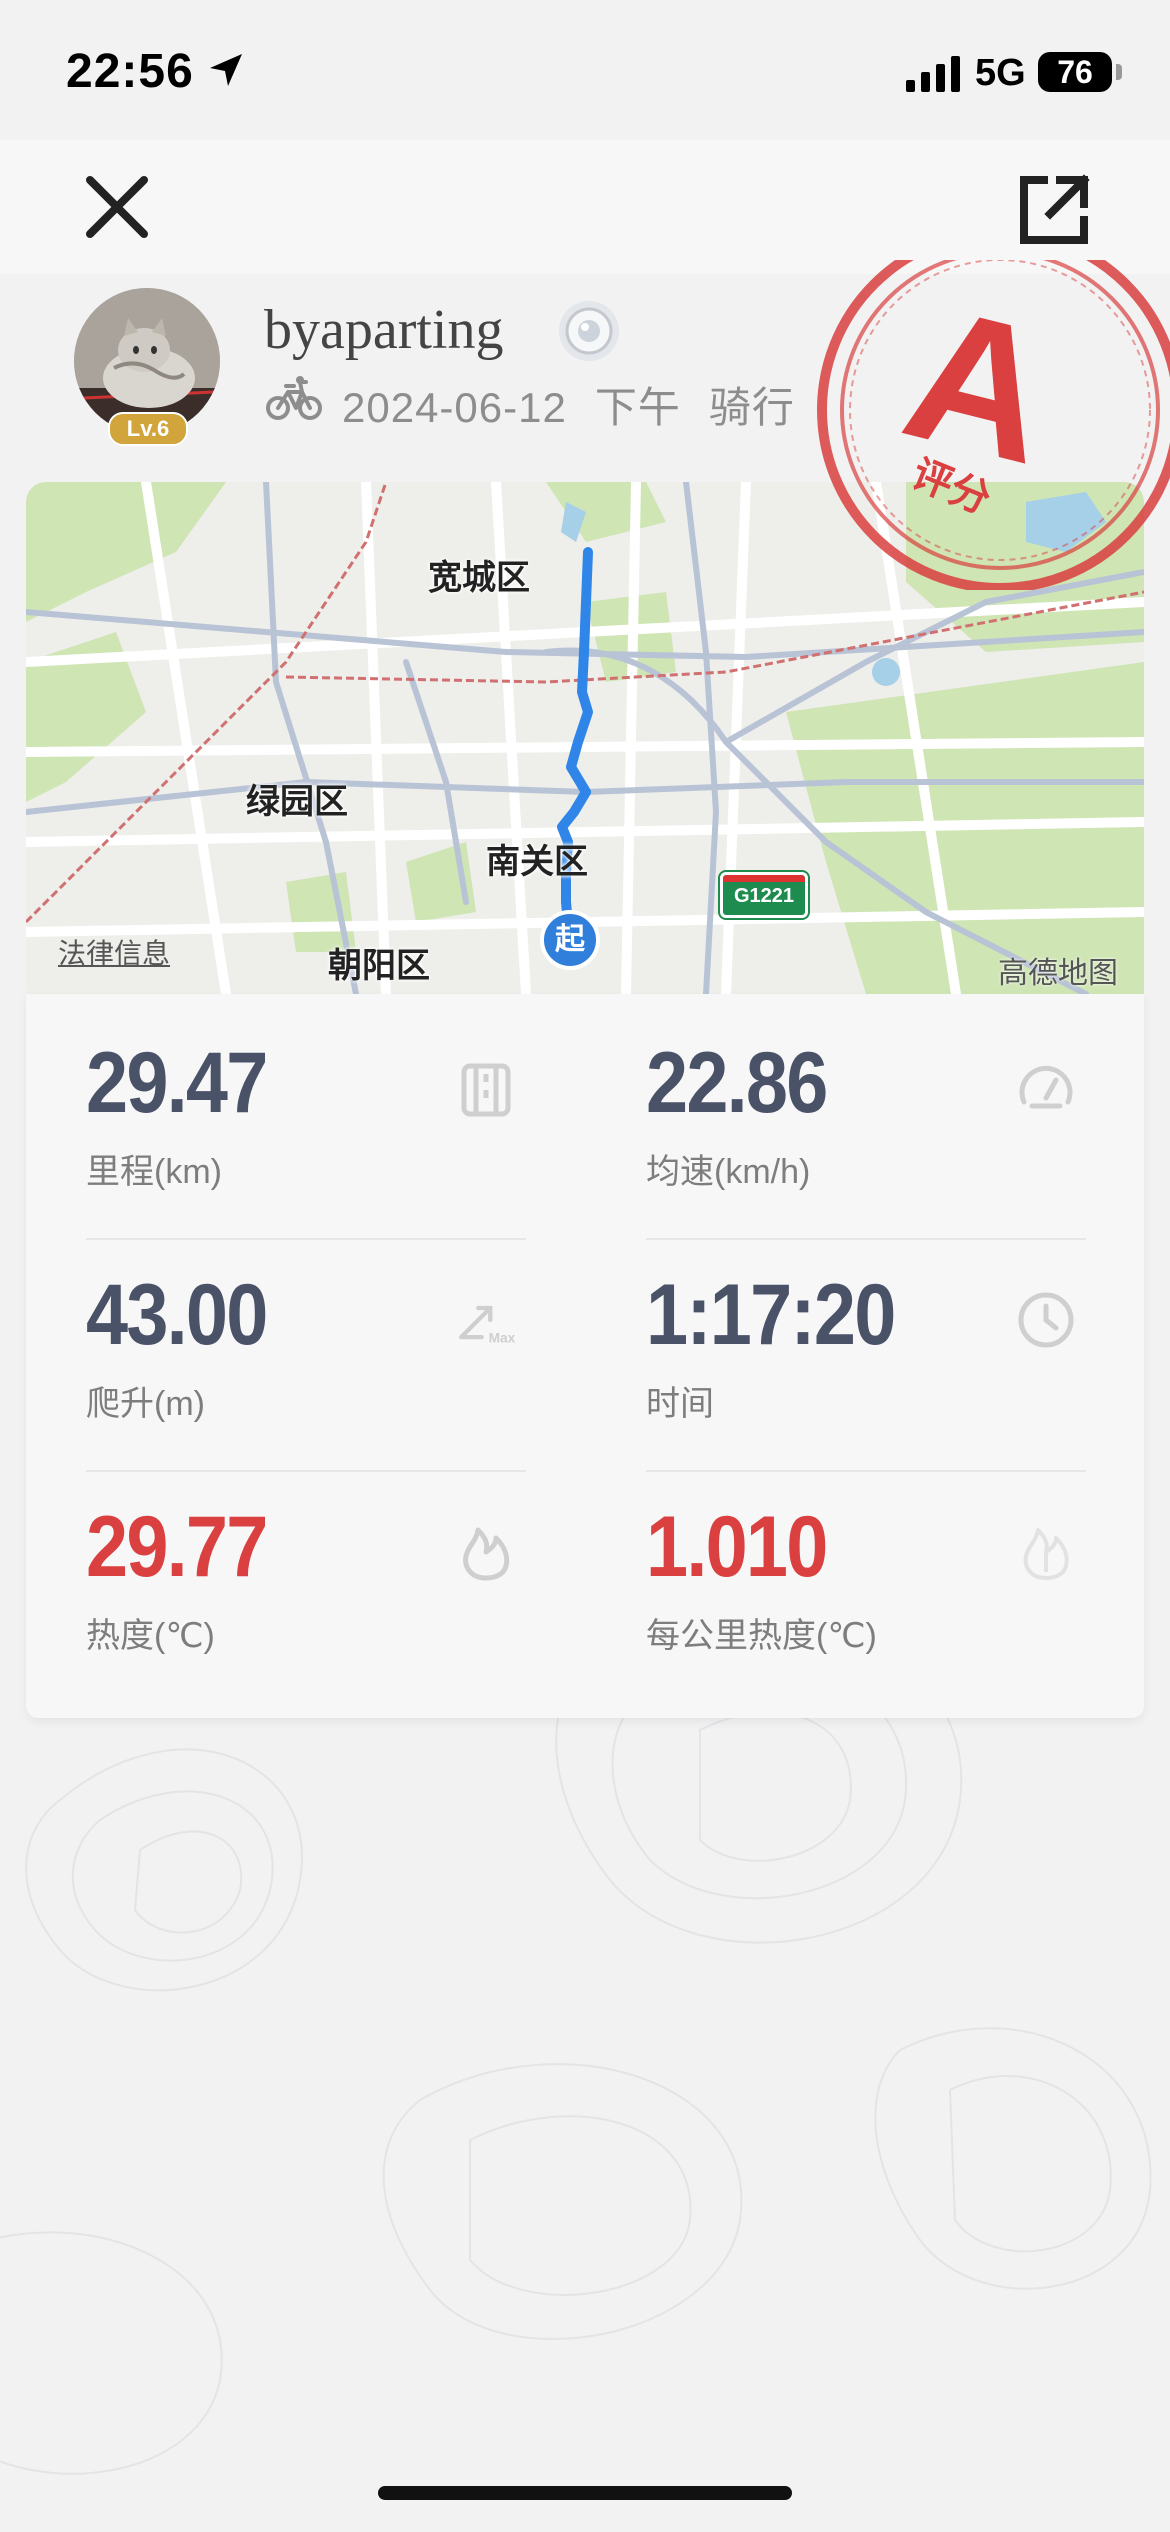 This screenshot has width=1170, height=2532. I want to click on battery-tip, so click(1119, 72).